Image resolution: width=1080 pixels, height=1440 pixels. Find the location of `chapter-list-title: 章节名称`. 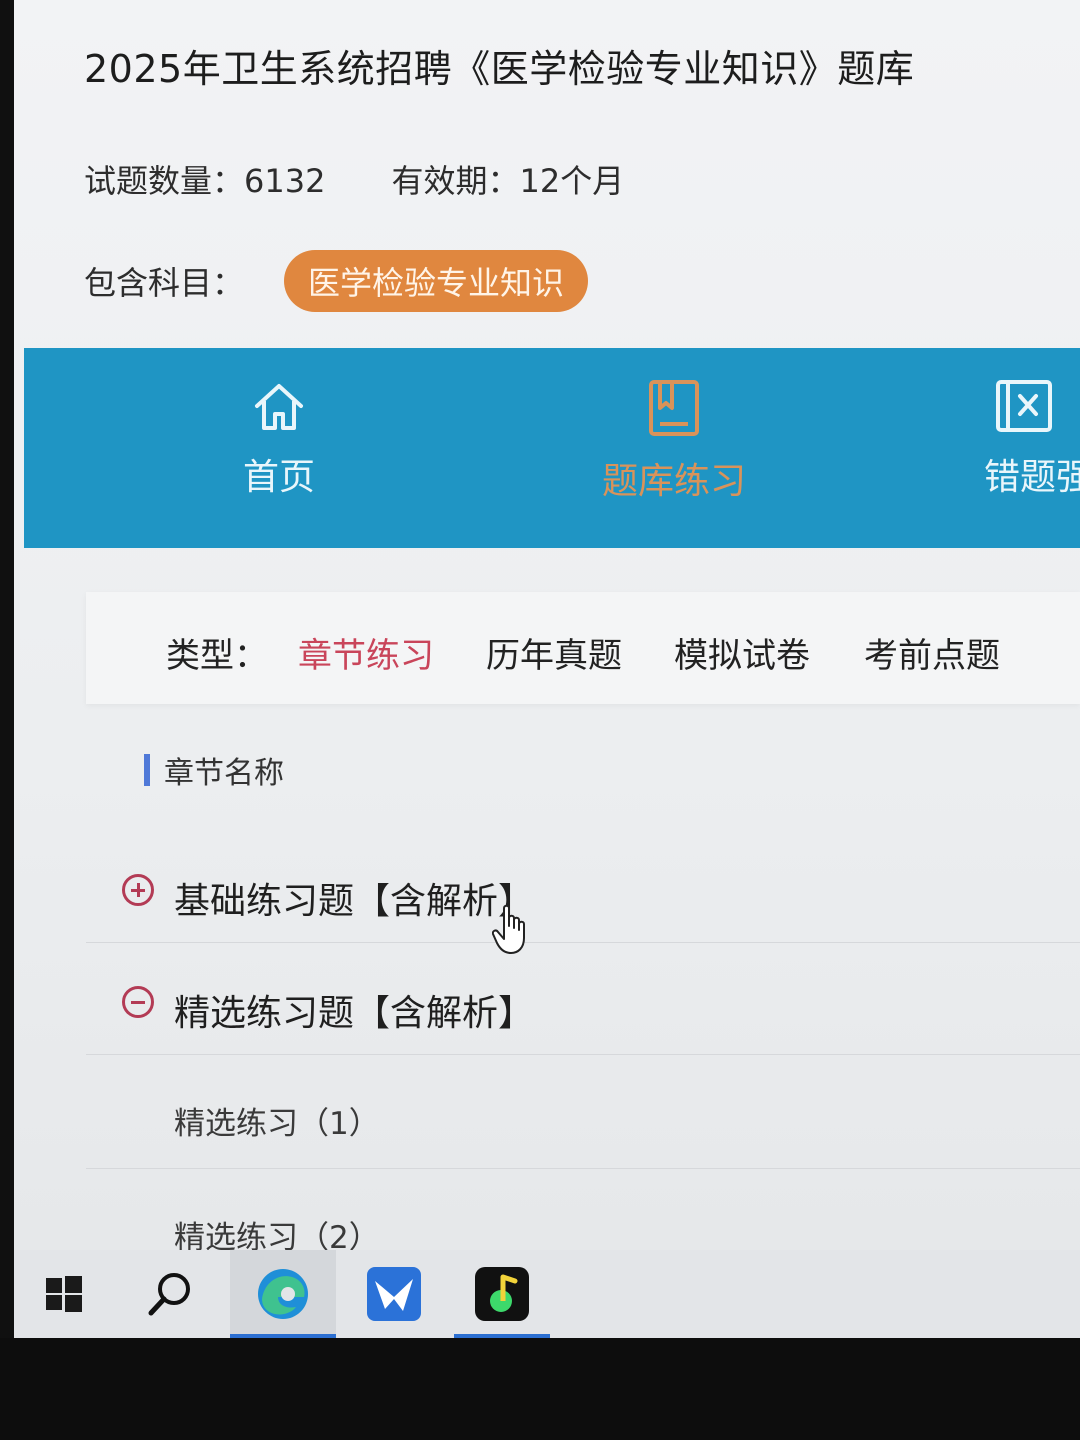

chapter-list-title: 章节名称 is located at coordinates (224, 773).